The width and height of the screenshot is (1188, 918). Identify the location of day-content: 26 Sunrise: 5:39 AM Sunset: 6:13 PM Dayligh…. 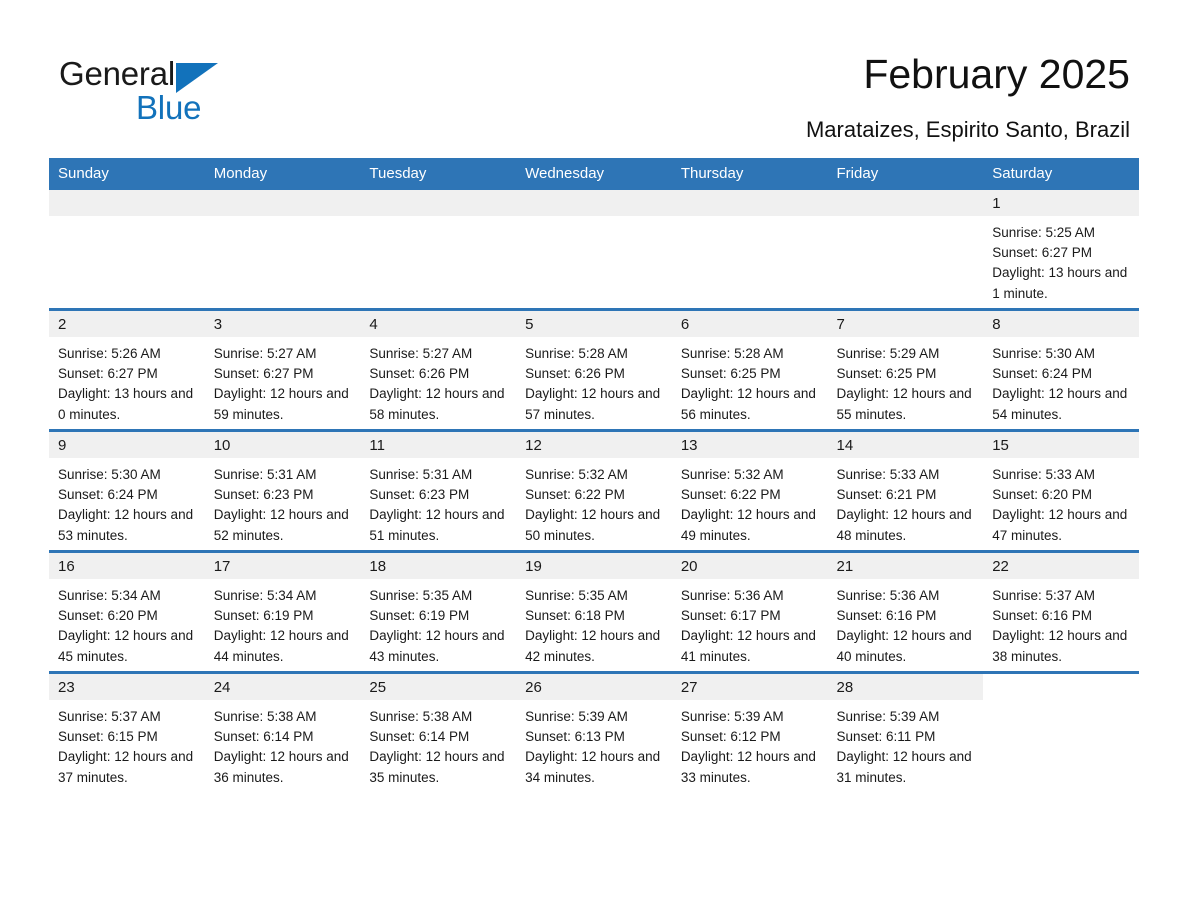
(594, 733).